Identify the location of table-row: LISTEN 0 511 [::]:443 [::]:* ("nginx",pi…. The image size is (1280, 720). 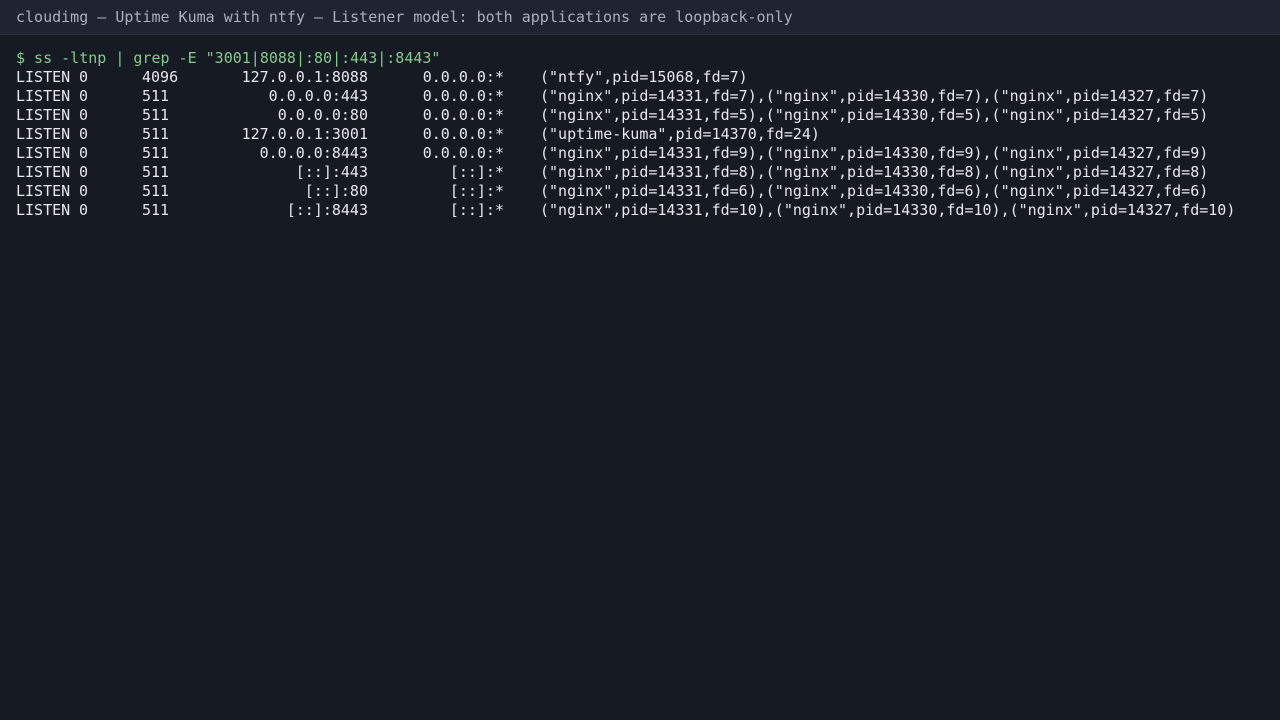
(641, 172).